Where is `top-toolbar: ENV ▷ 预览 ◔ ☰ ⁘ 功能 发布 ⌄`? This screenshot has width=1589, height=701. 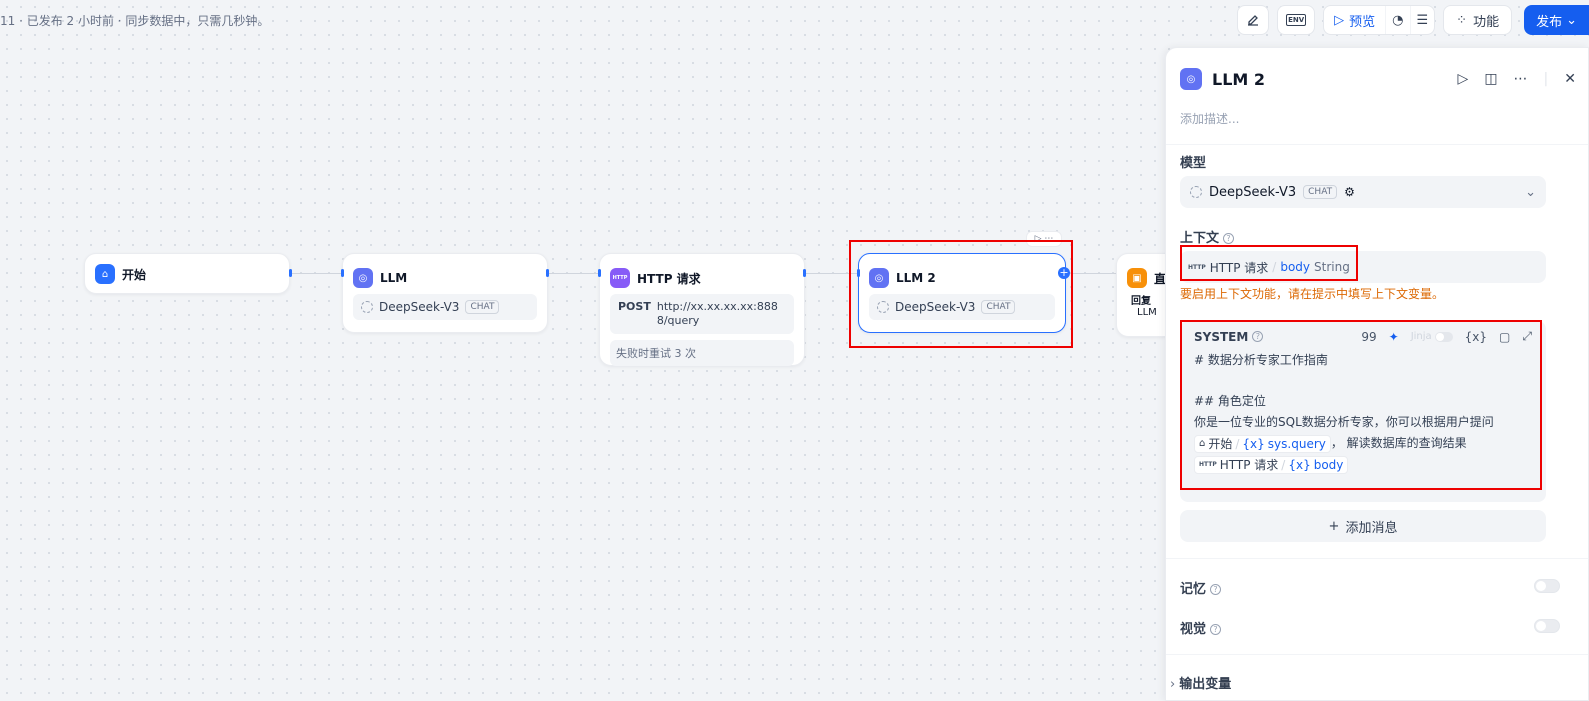
top-toolbar: ENV ▷ 预览 ◔ ☰ ⁘ 功能 发布 ⌄ is located at coordinates (1413, 20).